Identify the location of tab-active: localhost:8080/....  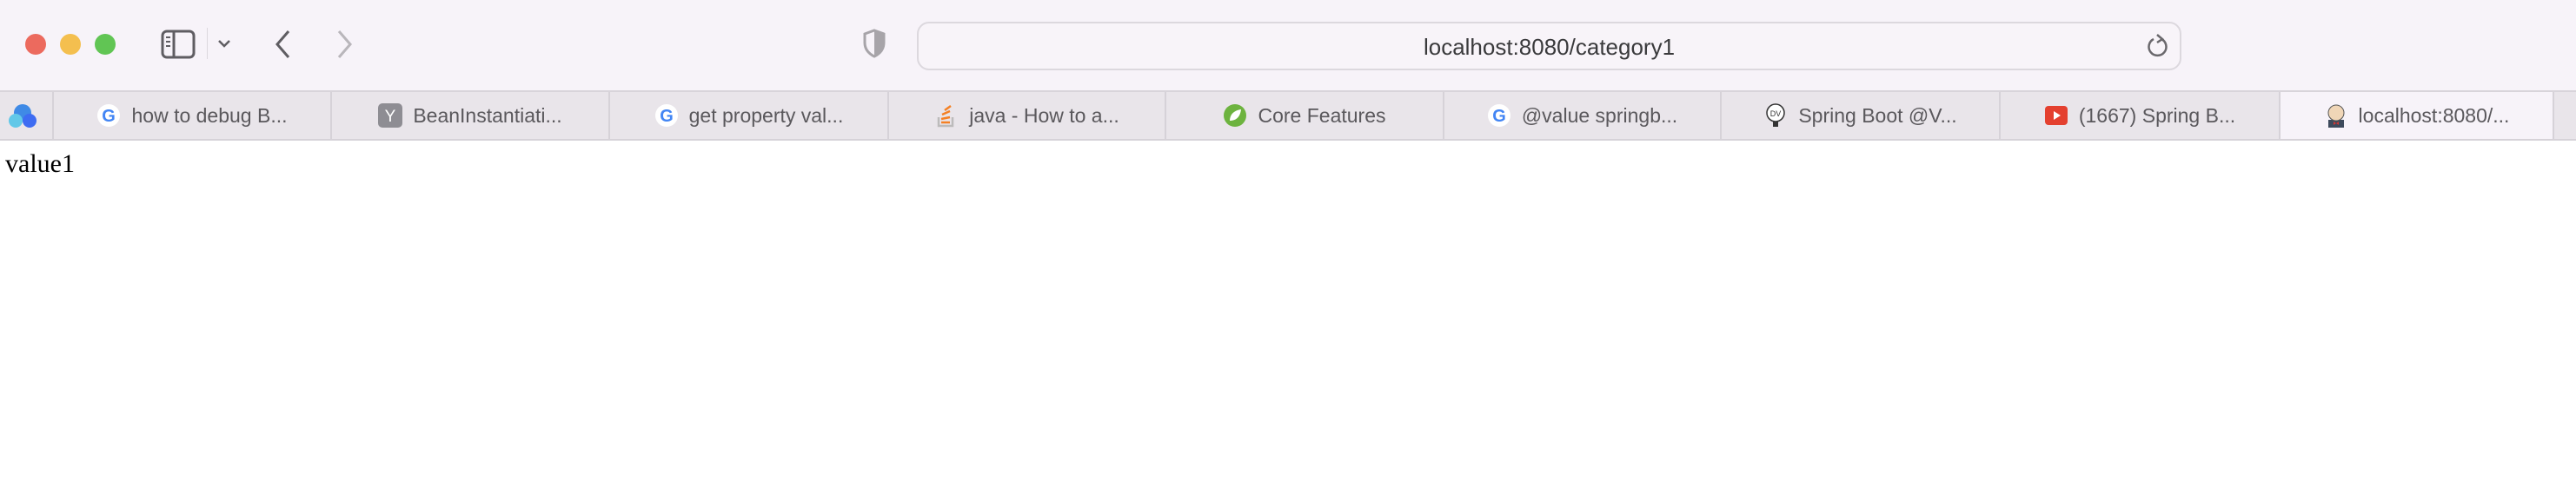
(2416, 115).